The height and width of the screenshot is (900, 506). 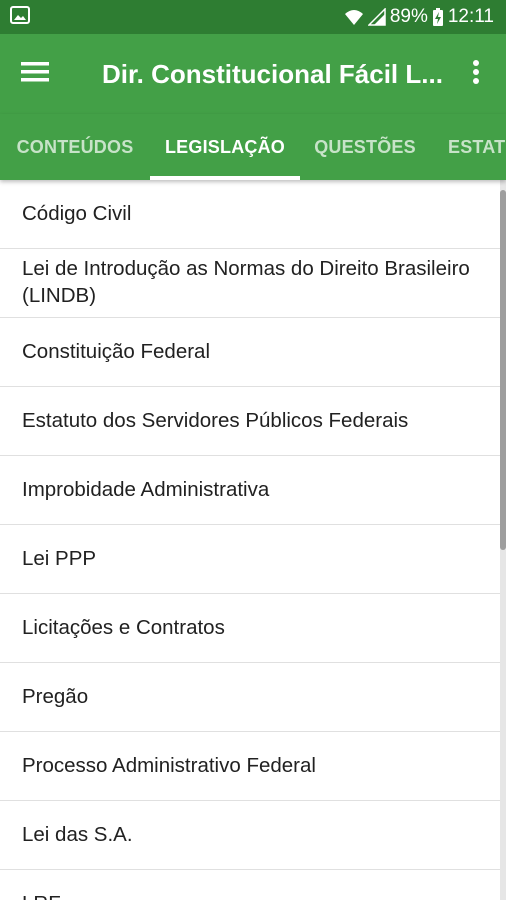 What do you see at coordinates (470, 16) in the screenshot?
I see `clock: 12:11` at bounding box center [470, 16].